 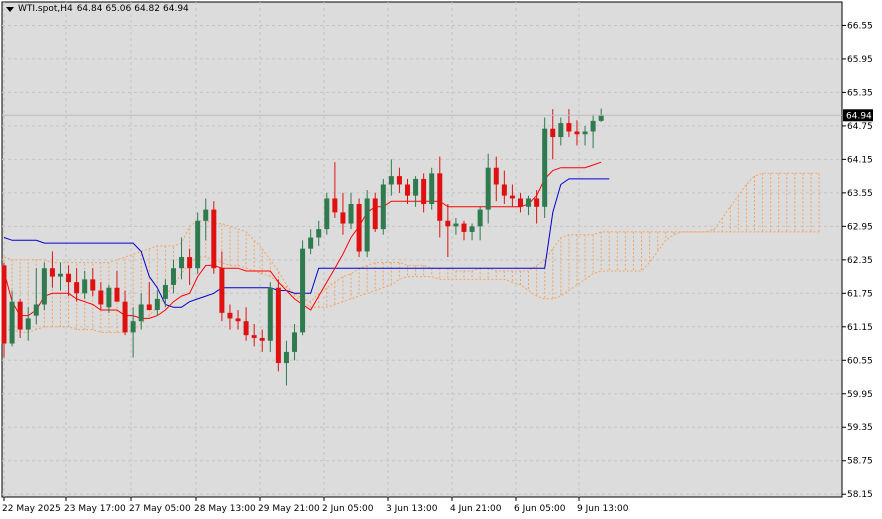 What do you see at coordinates (540, 509) in the screenshot?
I see `x-tick-label: 6 Jun 05:00` at bounding box center [540, 509].